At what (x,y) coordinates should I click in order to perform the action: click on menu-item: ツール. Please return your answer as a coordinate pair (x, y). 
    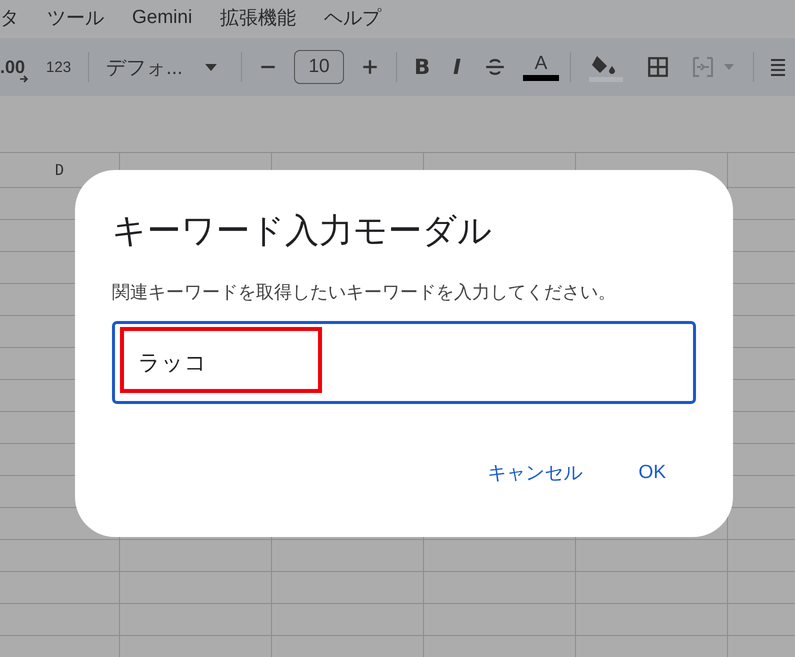
    Looking at the image, I should click on (75, 18).